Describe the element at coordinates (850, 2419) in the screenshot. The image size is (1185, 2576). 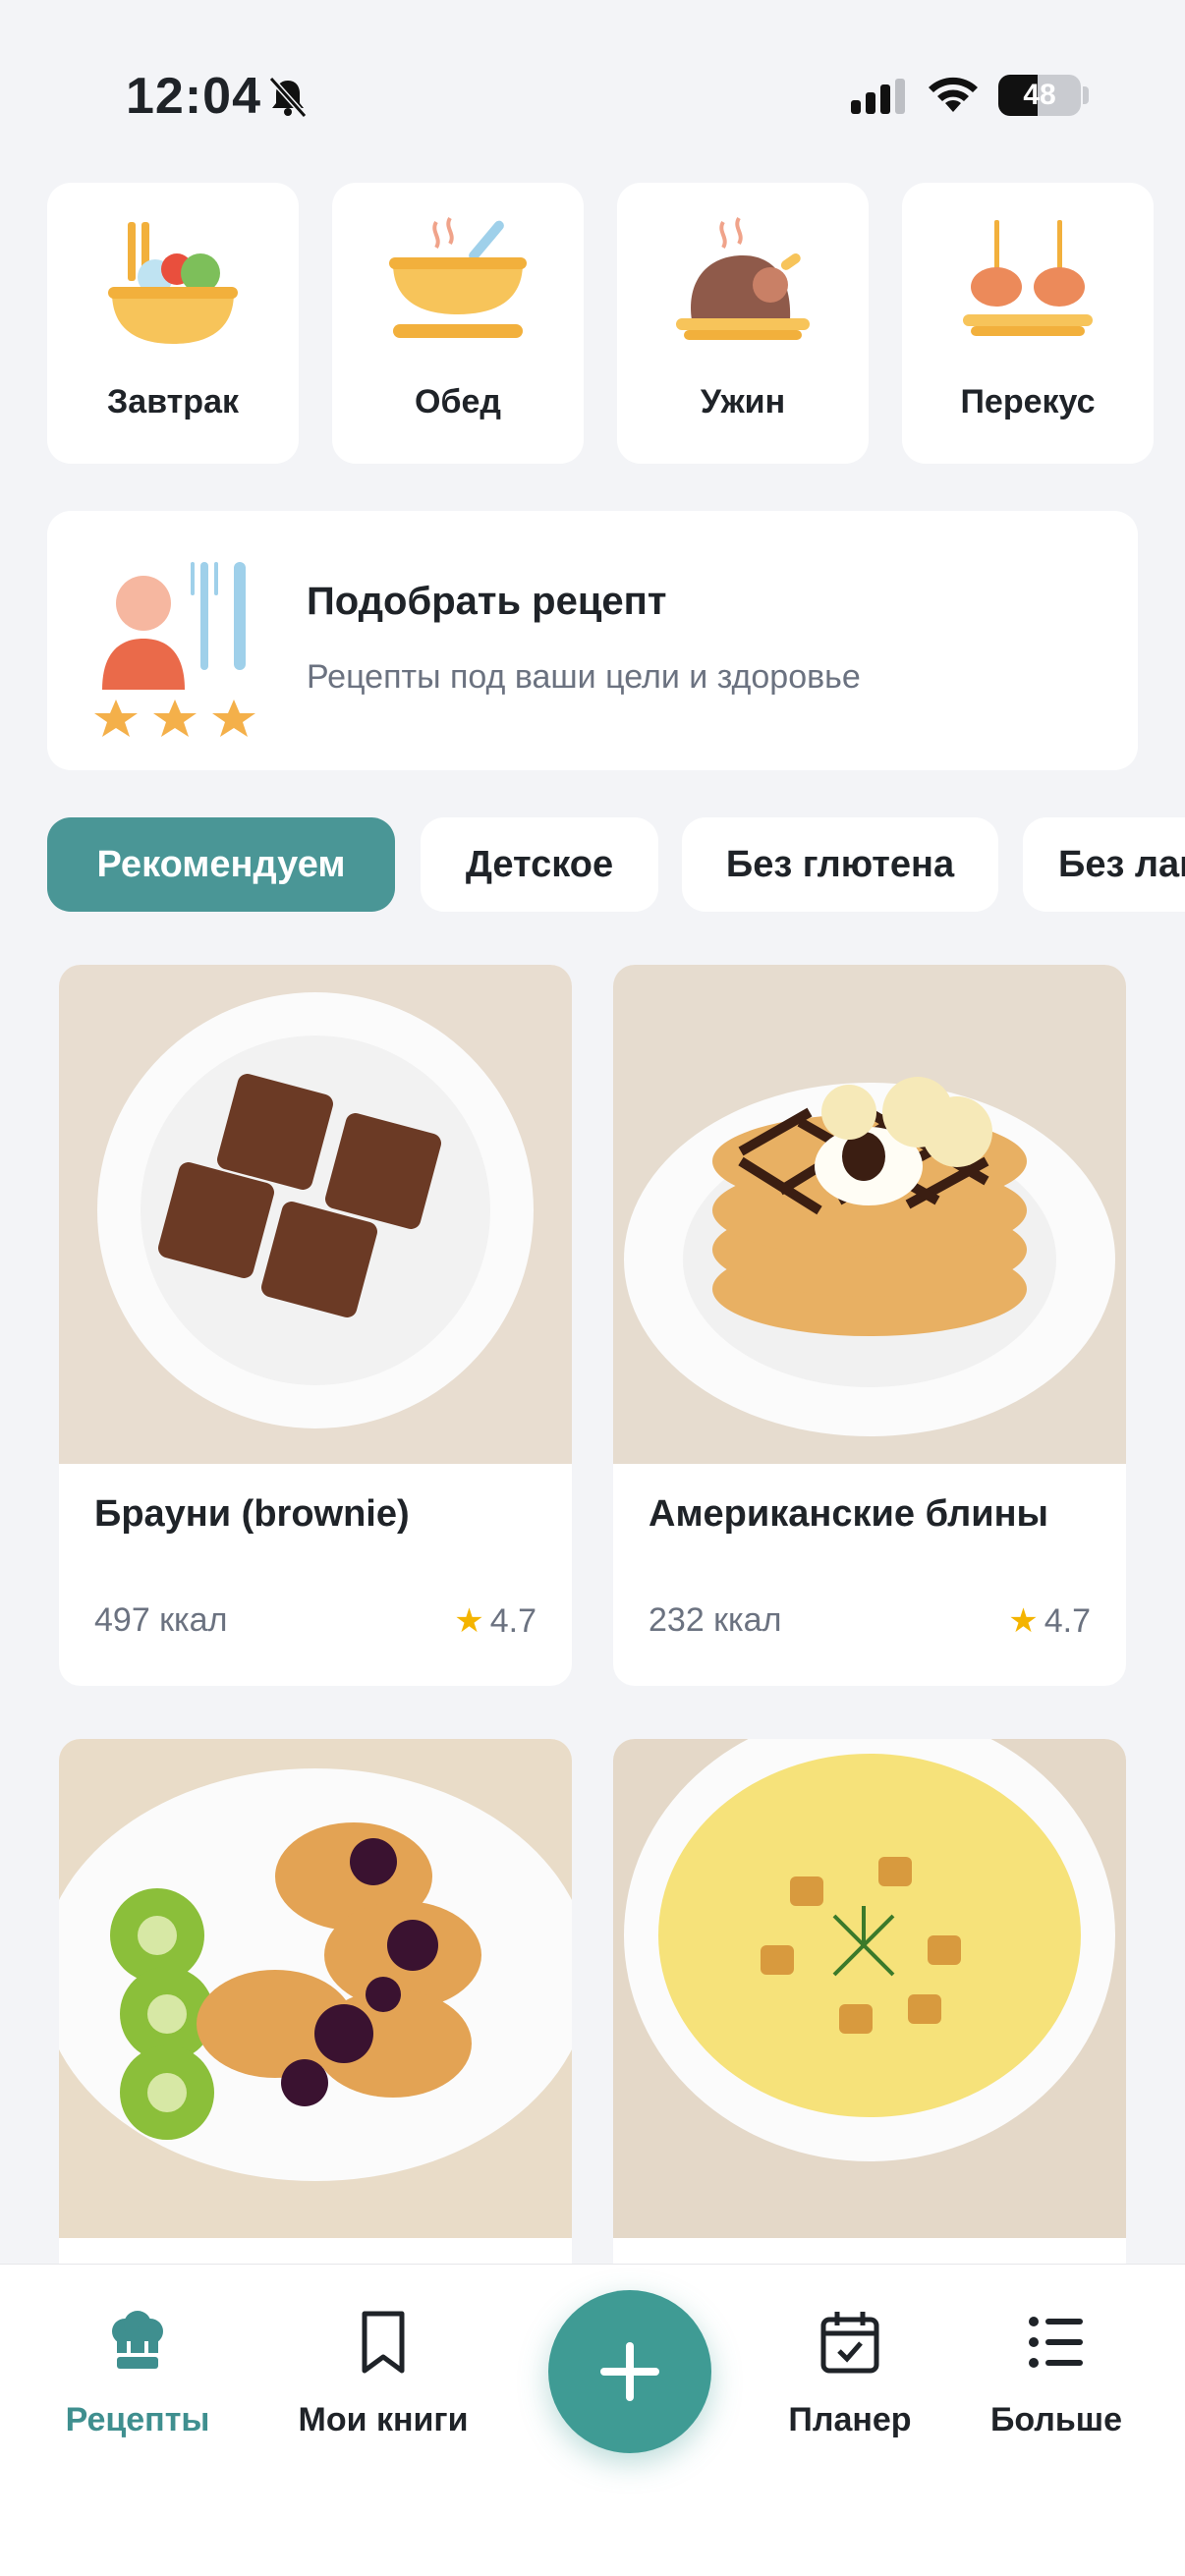
I see `tab-label: Планер` at that location.